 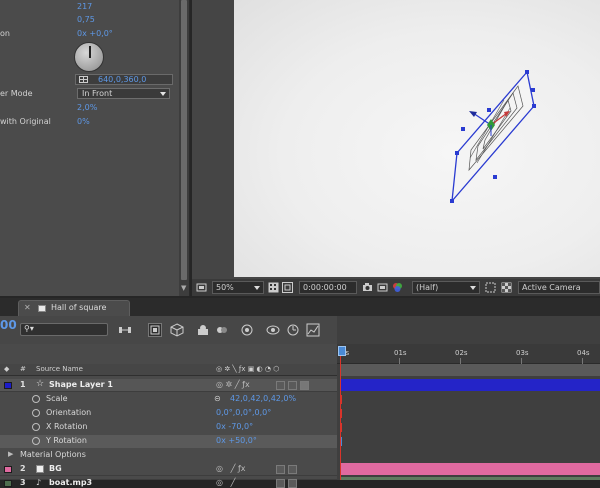 What do you see at coordinates (70, 482) in the screenshot?
I see `layer-name: boat.mp3` at bounding box center [70, 482].